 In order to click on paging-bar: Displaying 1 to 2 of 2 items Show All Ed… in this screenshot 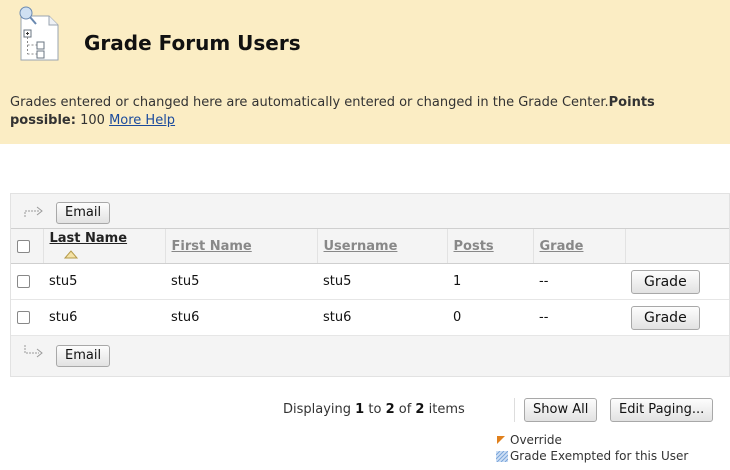, I will do `click(365, 411)`.